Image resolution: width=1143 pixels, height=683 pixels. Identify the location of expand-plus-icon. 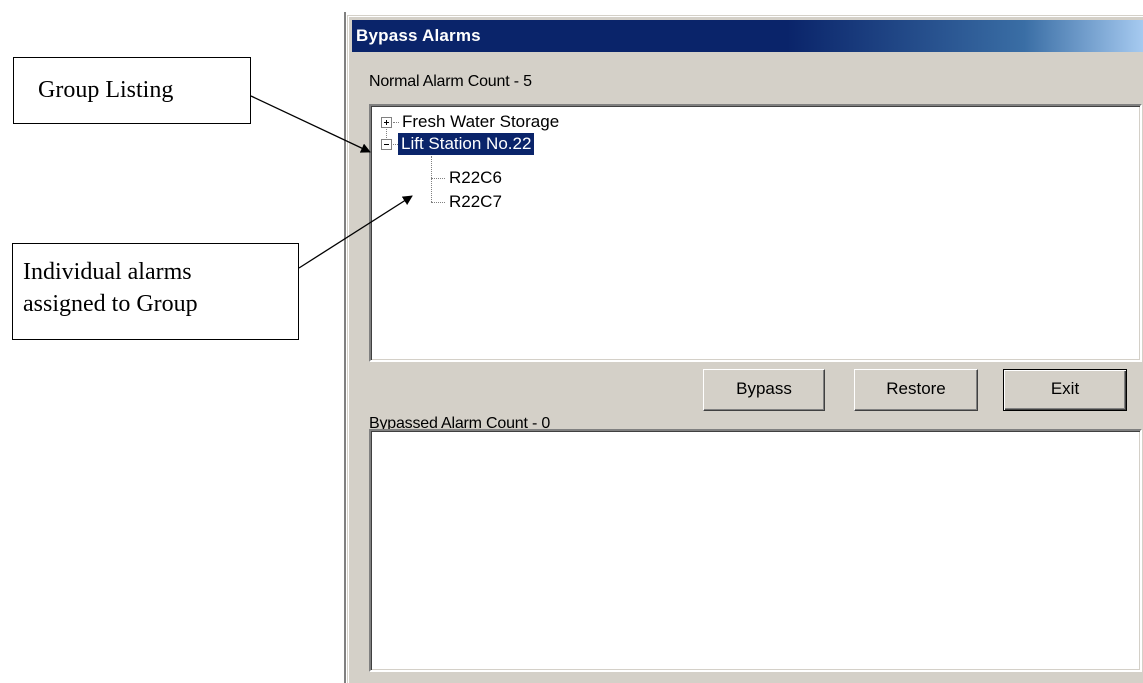
(386, 122).